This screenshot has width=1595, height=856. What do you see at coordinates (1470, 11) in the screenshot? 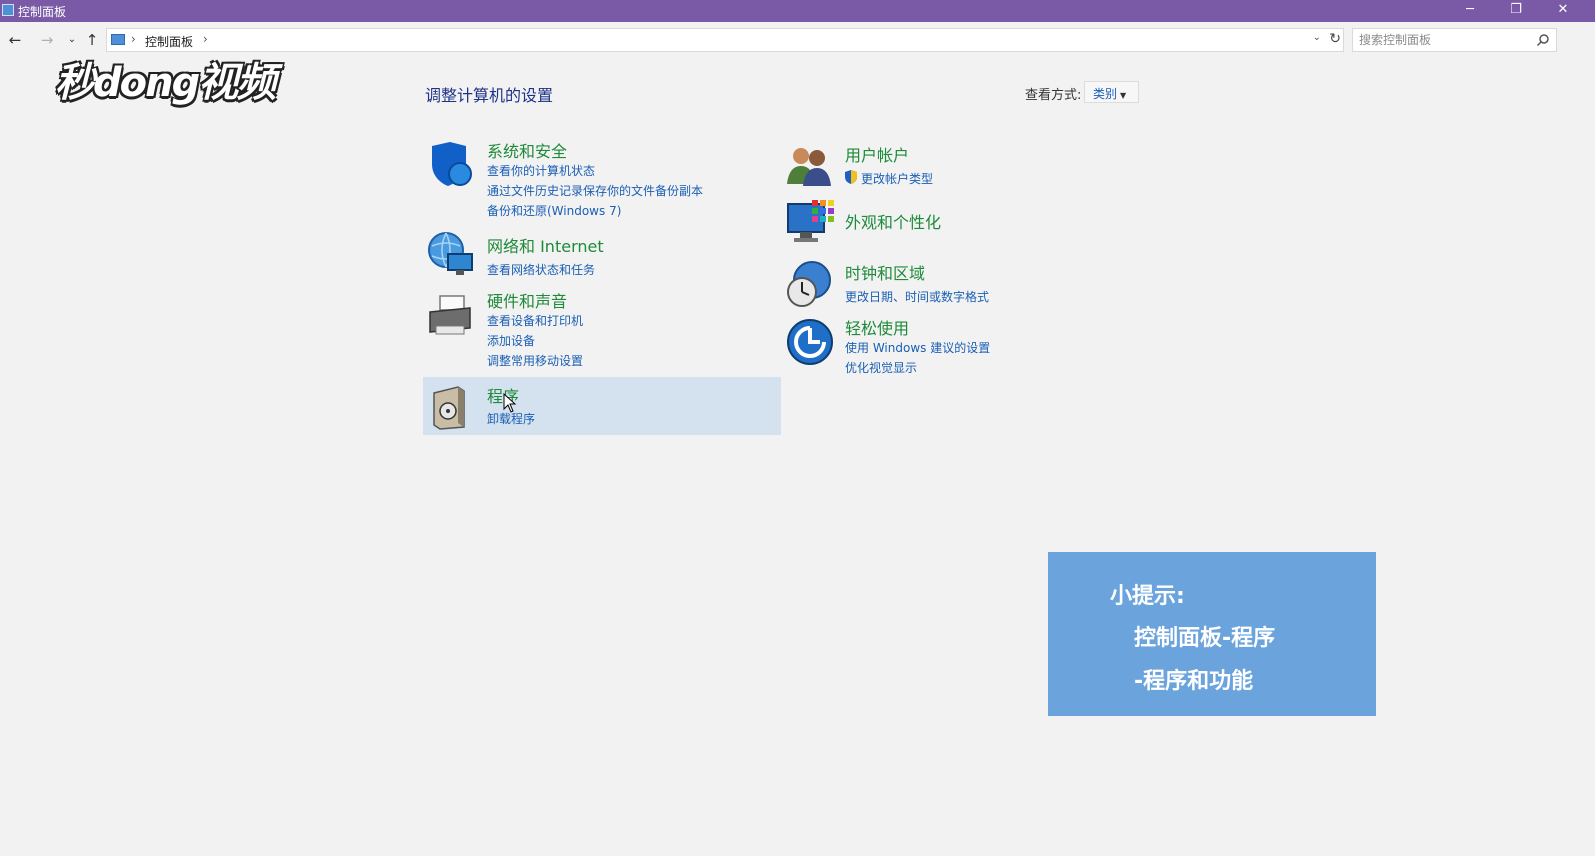
I see `minimize-button: ─` at bounding box center [1470, 11].